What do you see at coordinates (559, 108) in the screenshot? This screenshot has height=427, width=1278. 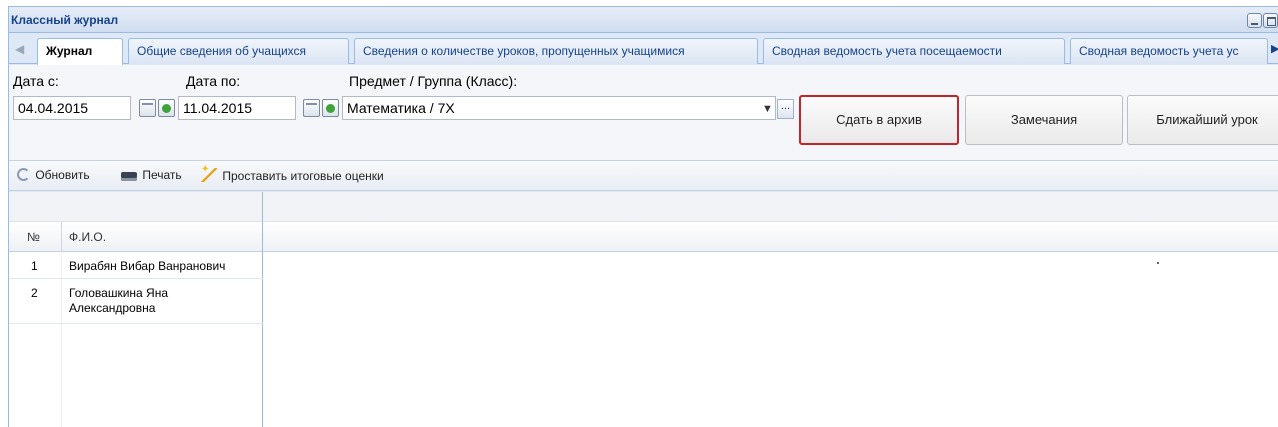 I see `subject-group-combo: Математика / 7Х` at bounding box center [559, 108].